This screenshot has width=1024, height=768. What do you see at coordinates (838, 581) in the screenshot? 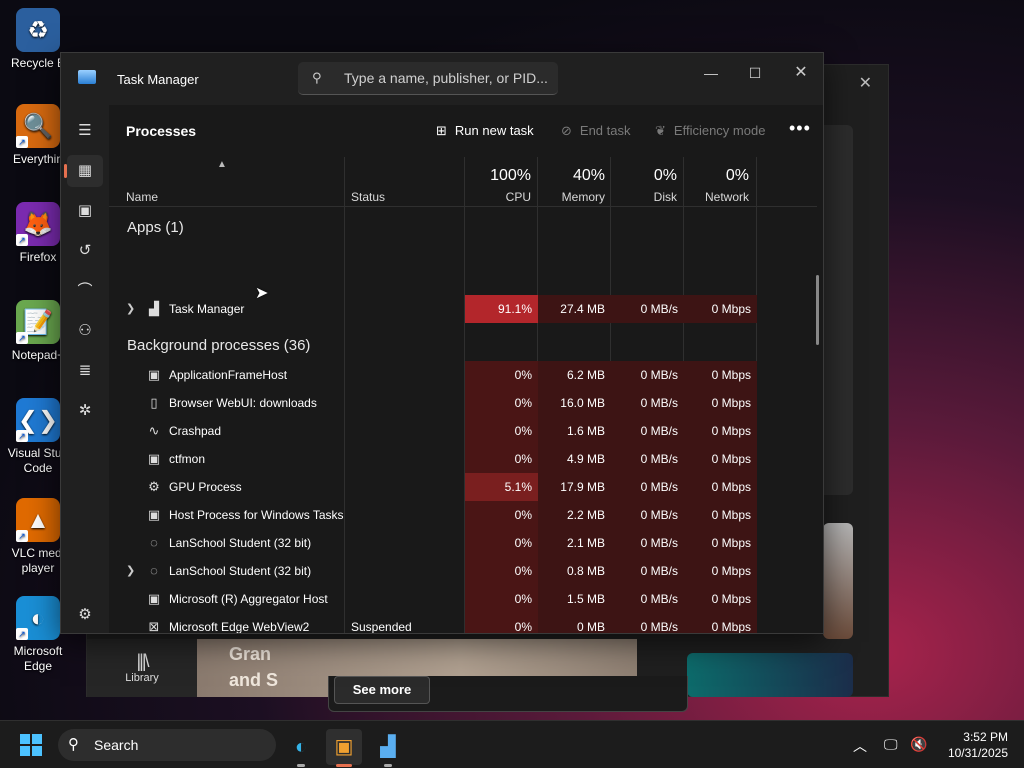
I see `store-thumbnail` at bounding box center [838, 581].